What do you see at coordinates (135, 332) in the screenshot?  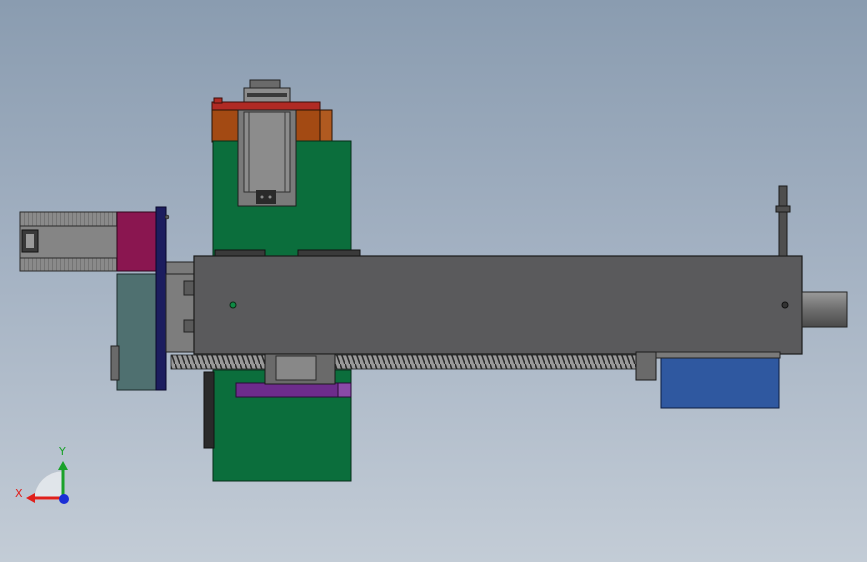 I see `gearbox-housing` at bounding box center [135, 332].